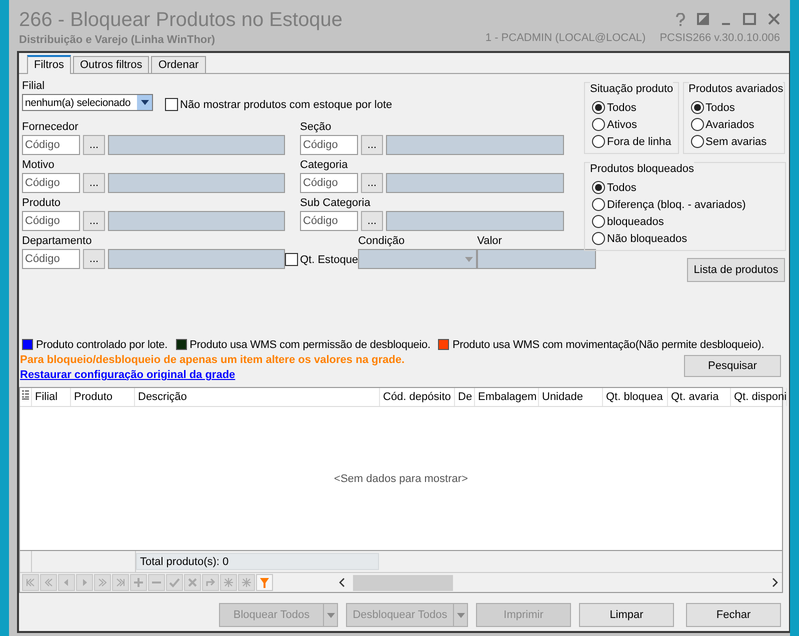 The image size is (799, 636). What do you see at coordinates (49, 64) in the screenshot?
I see `tab: Filtros` at bounding box center [49, 64].